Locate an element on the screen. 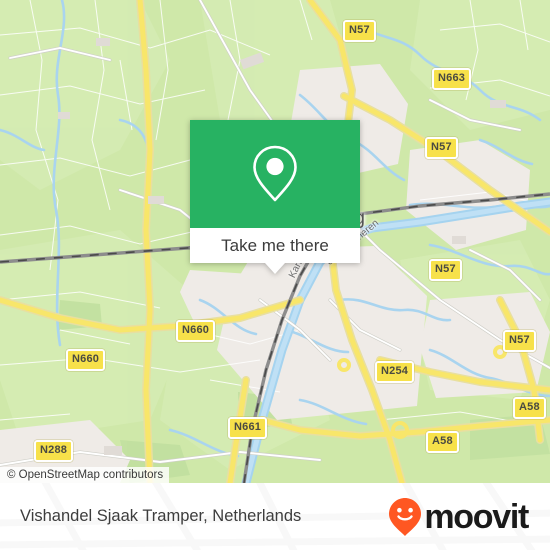  road-shield-n288: N288 is located at coordinates (54, 451).